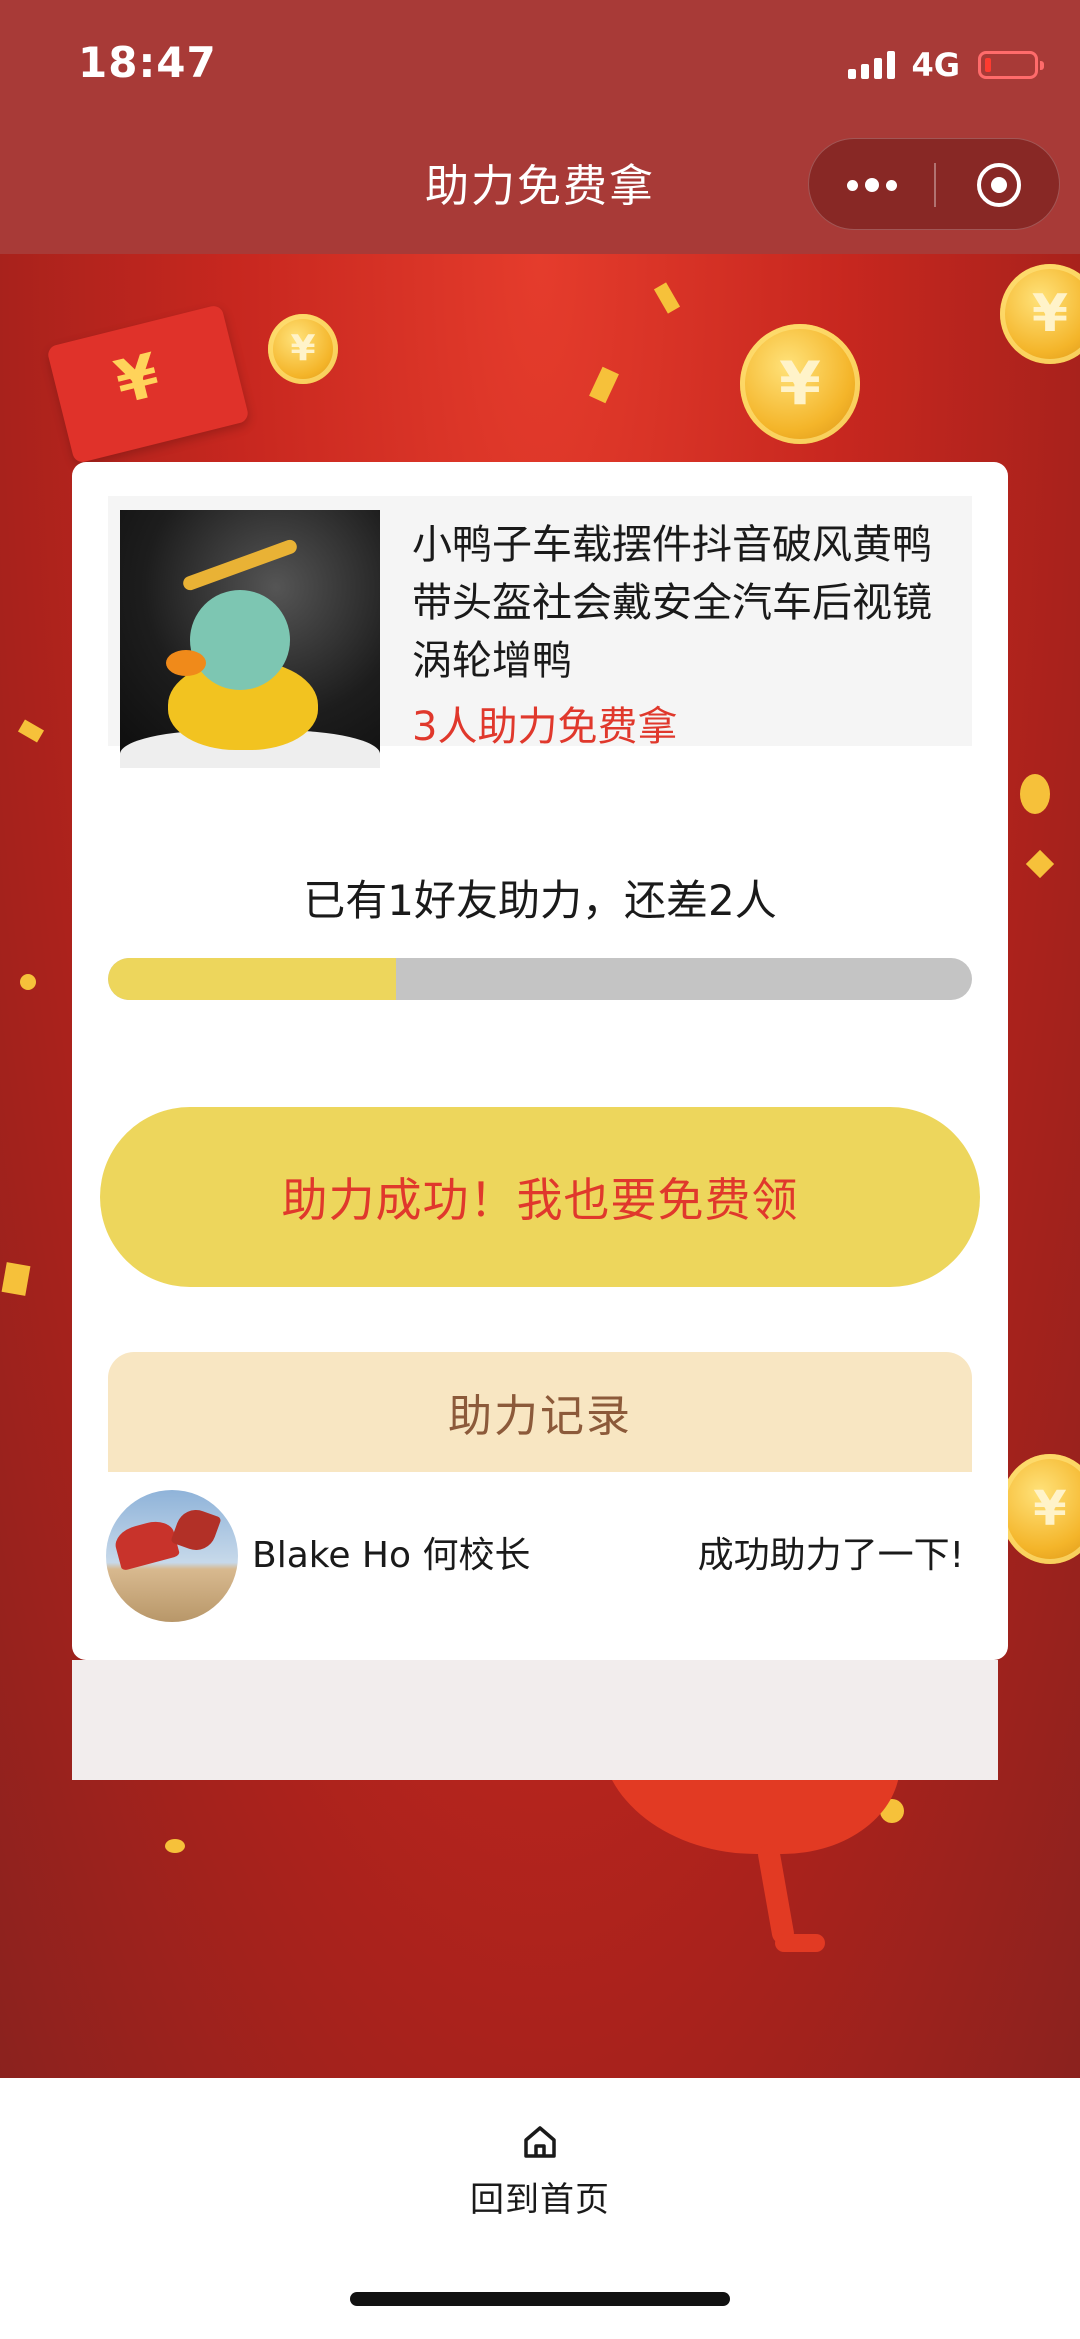  What do you see at coordinates (540, 1412) in the screenshot?
I see `records-header: 助力记录` at bounding box center [540, 1412].